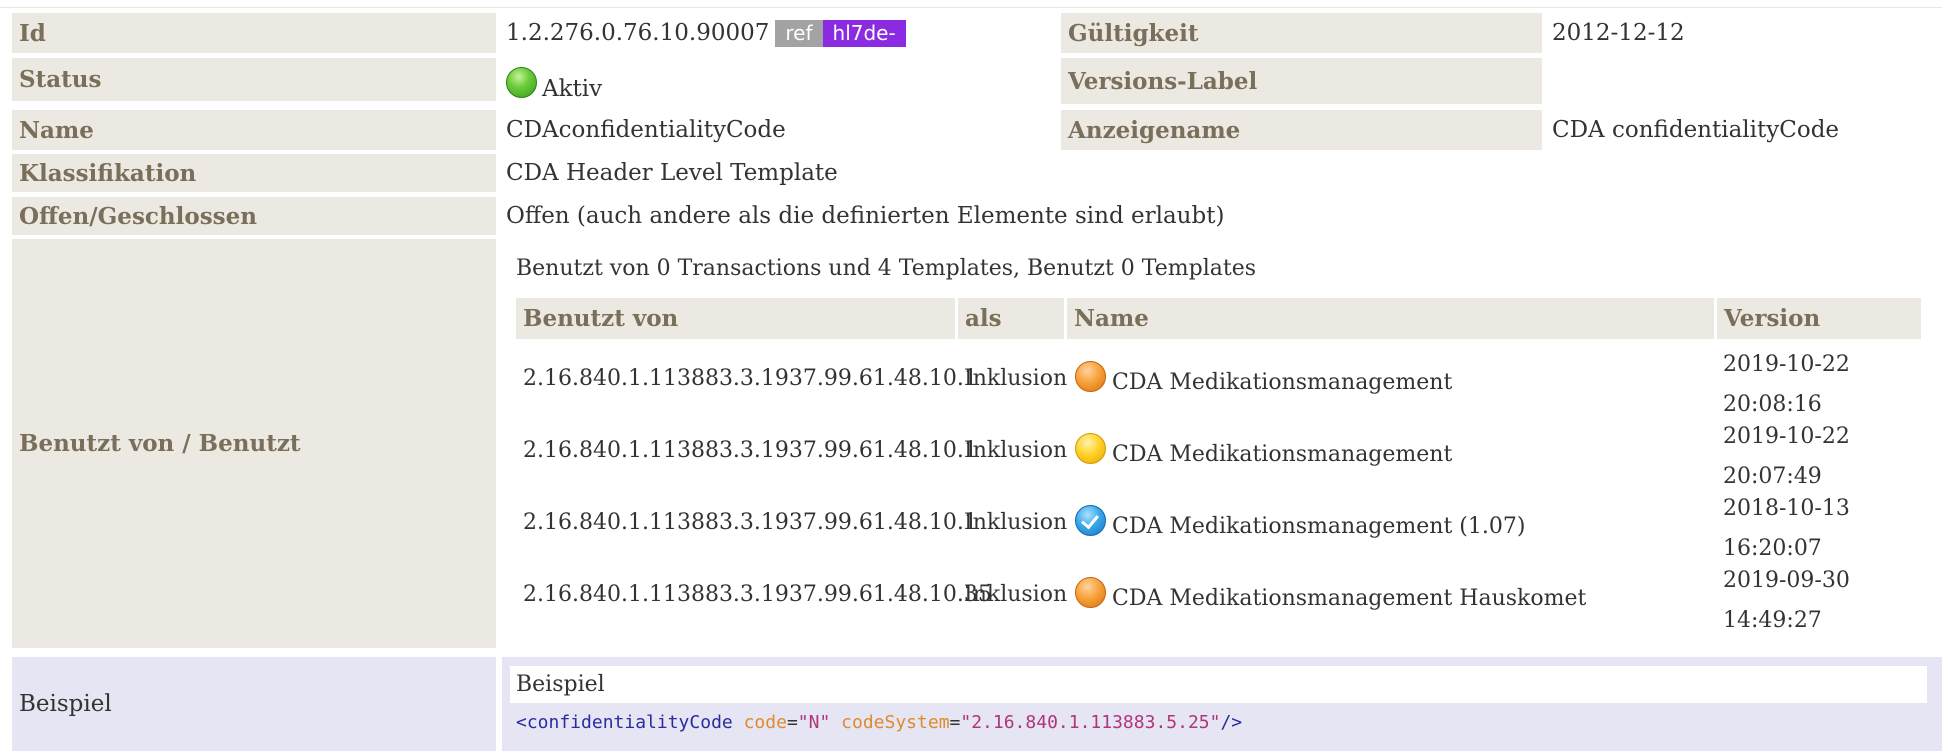 The height and width of the screenshot is (751, 1942). Describe the element at coordinates (1349, 592) in the screenshot. I see `usage-row-4-name: CDA Medikationsmanagement Hauskomet` at that location.